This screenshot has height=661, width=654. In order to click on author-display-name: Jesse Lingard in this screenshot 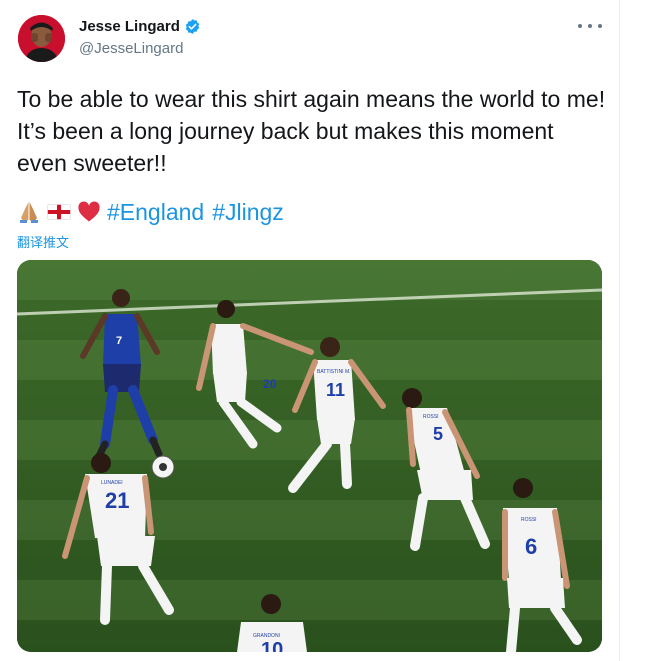, I will do `click(129, 26)`.